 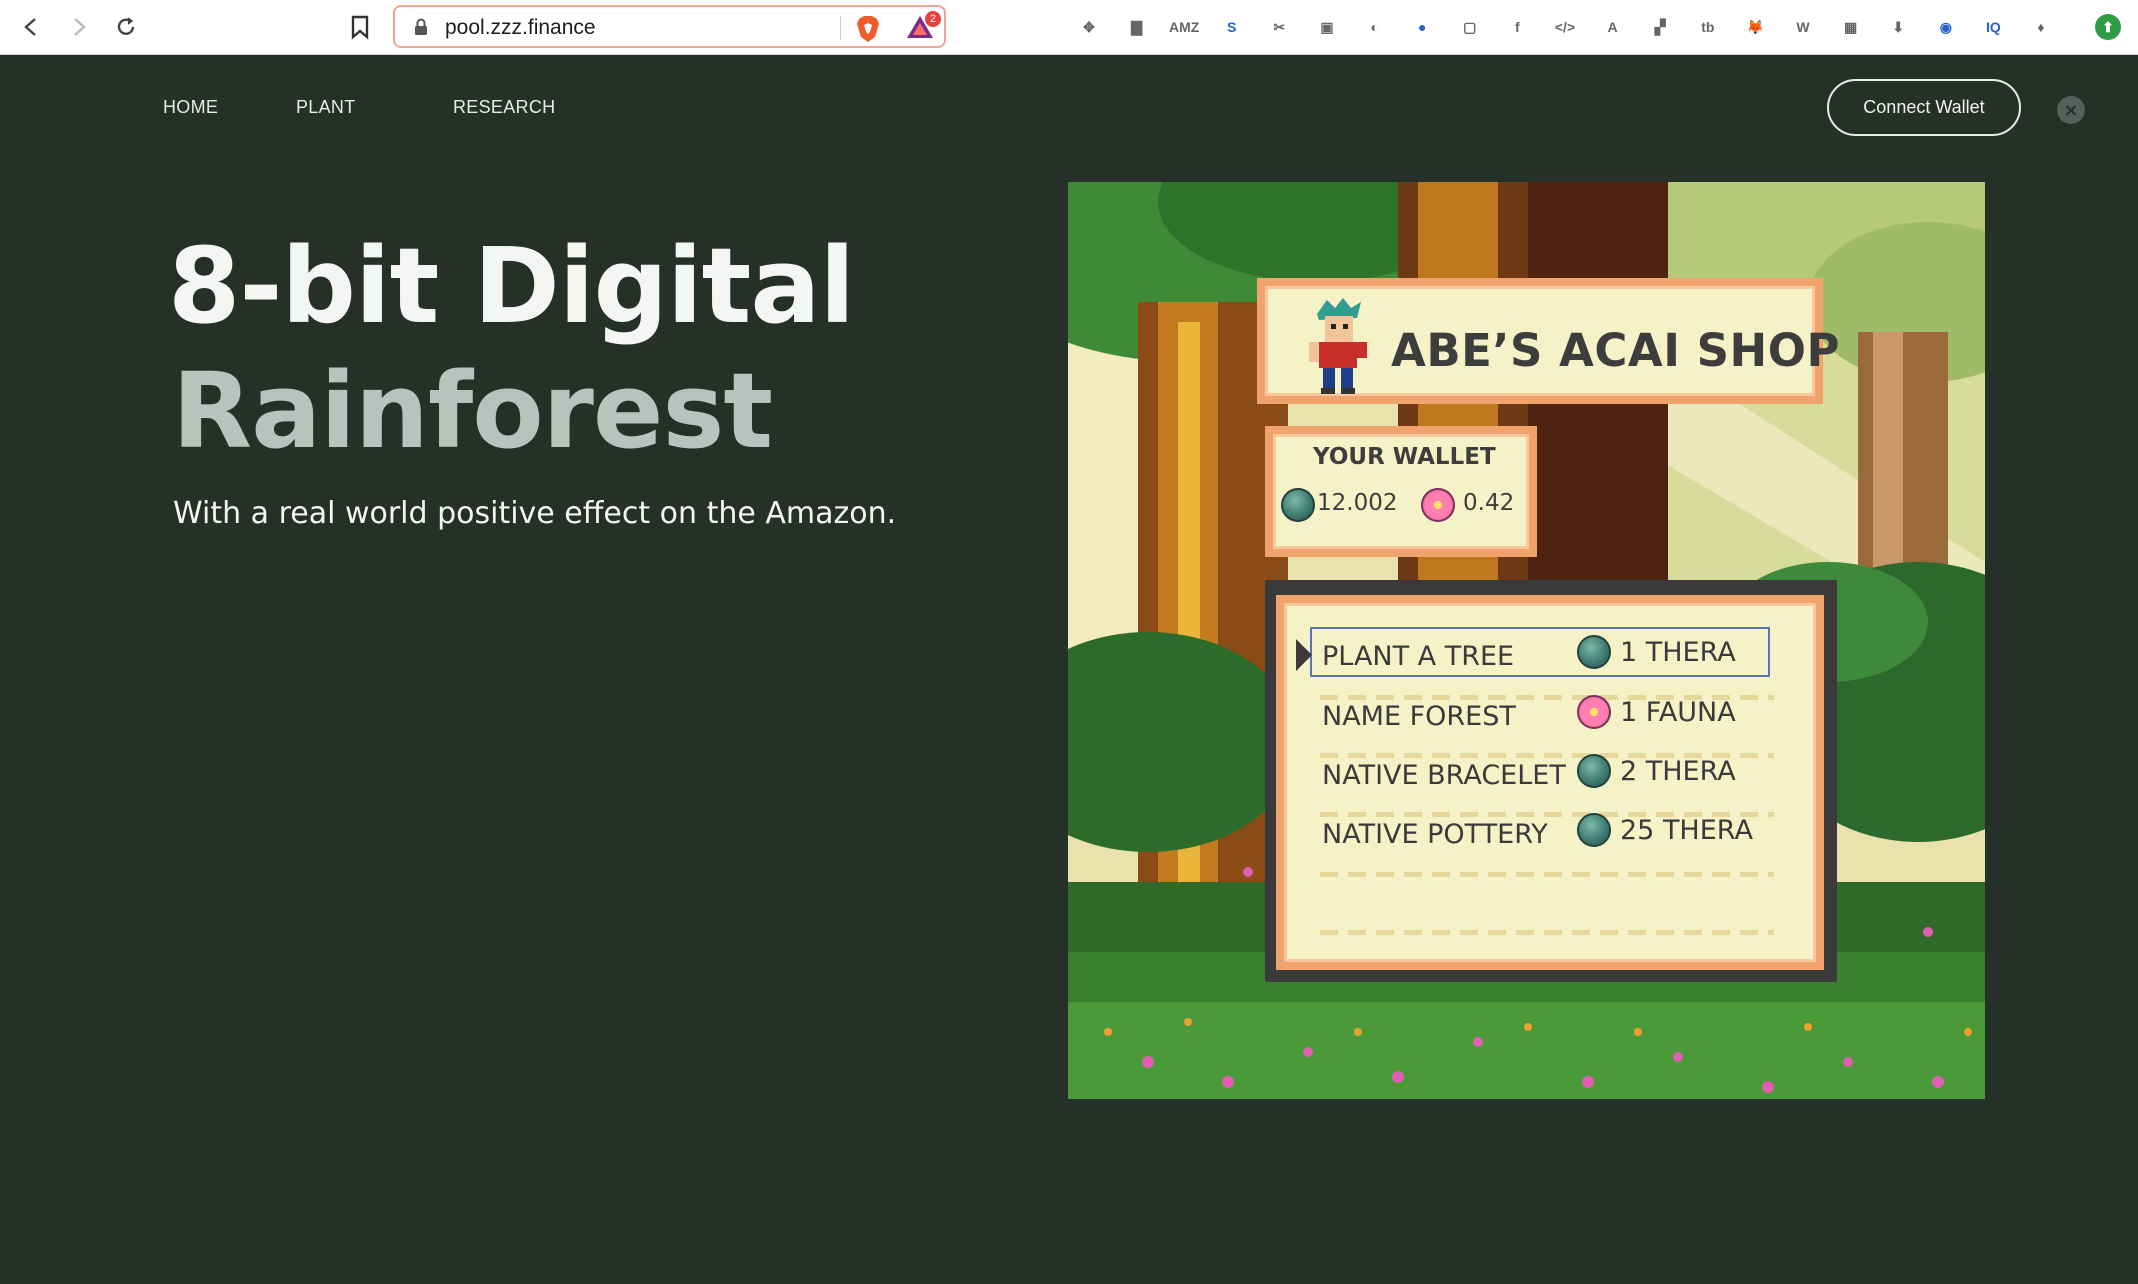 What do you see at coordinates (1444, 775) in the screenshot?
I see `menu-item-name: NATIVE BRACELET` at bounding box center [1444, 775].